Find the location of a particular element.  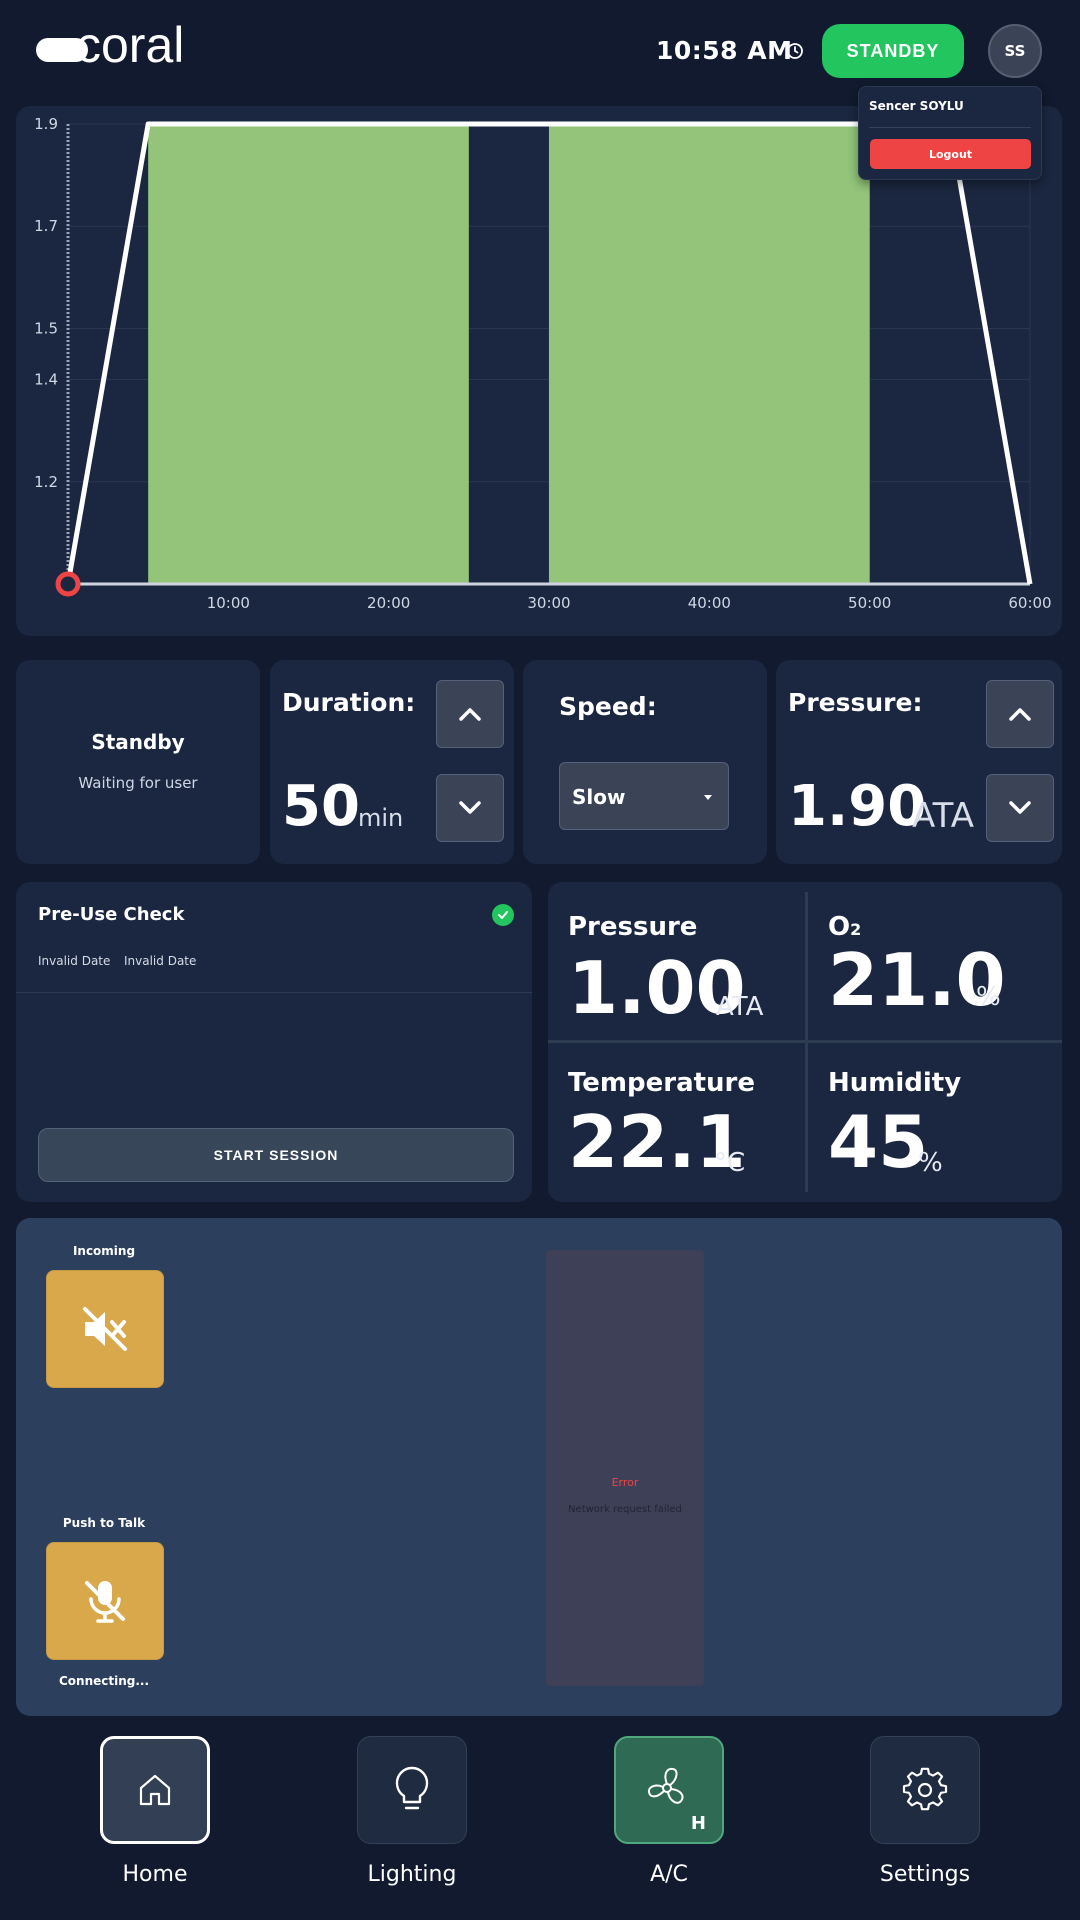

metric-humidity-value: 45 is located at coordinates (878, 1142).